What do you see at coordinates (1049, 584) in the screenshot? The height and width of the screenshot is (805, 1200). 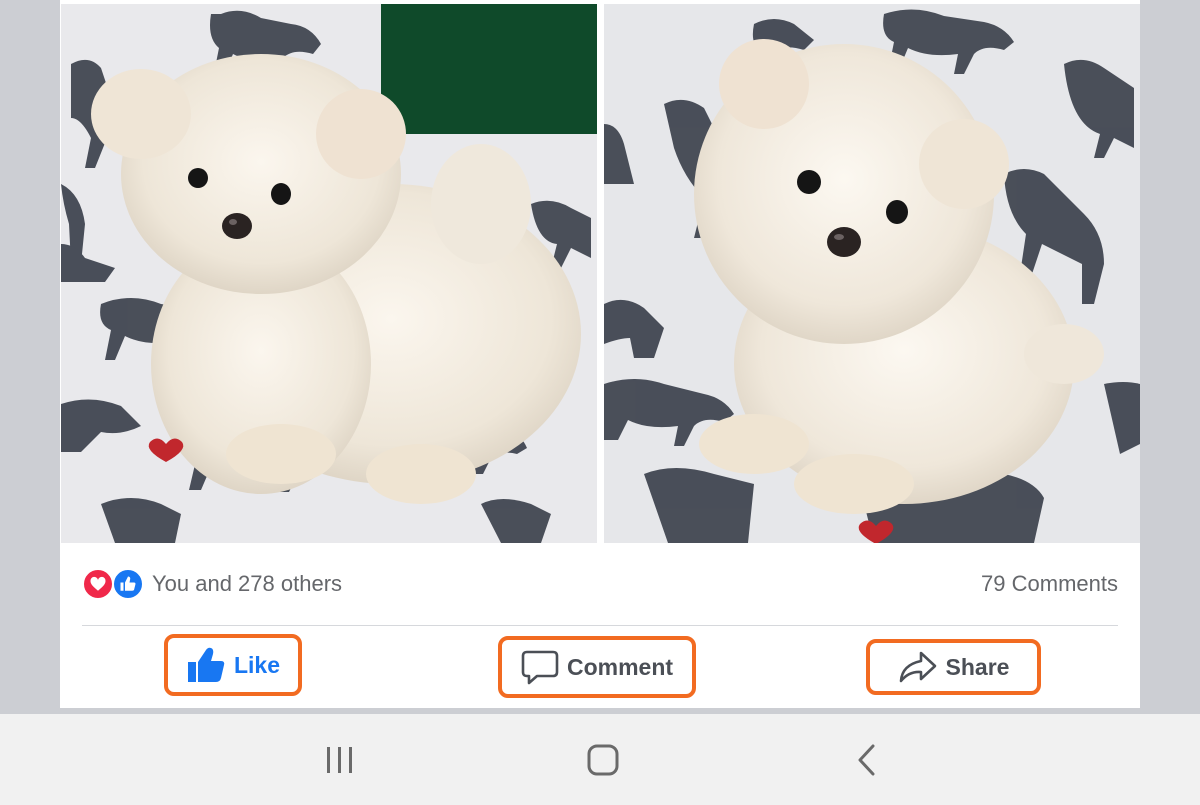 I see `comments-count: 79 Comments` at bounding box center [1049, 584].